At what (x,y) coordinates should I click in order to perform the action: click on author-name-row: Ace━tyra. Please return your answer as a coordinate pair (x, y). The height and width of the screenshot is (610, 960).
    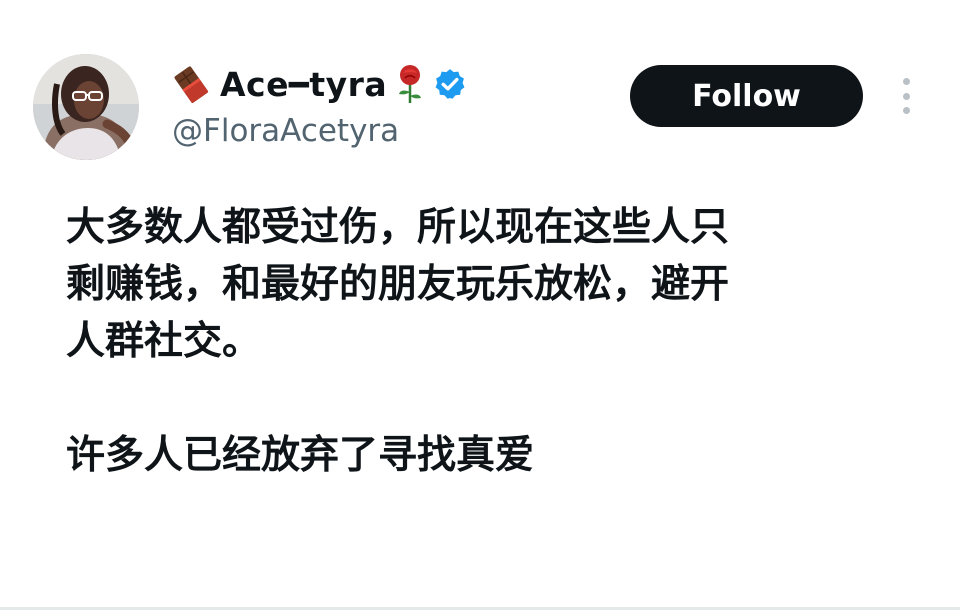
    Looking at the image, I should click on (319, 84).